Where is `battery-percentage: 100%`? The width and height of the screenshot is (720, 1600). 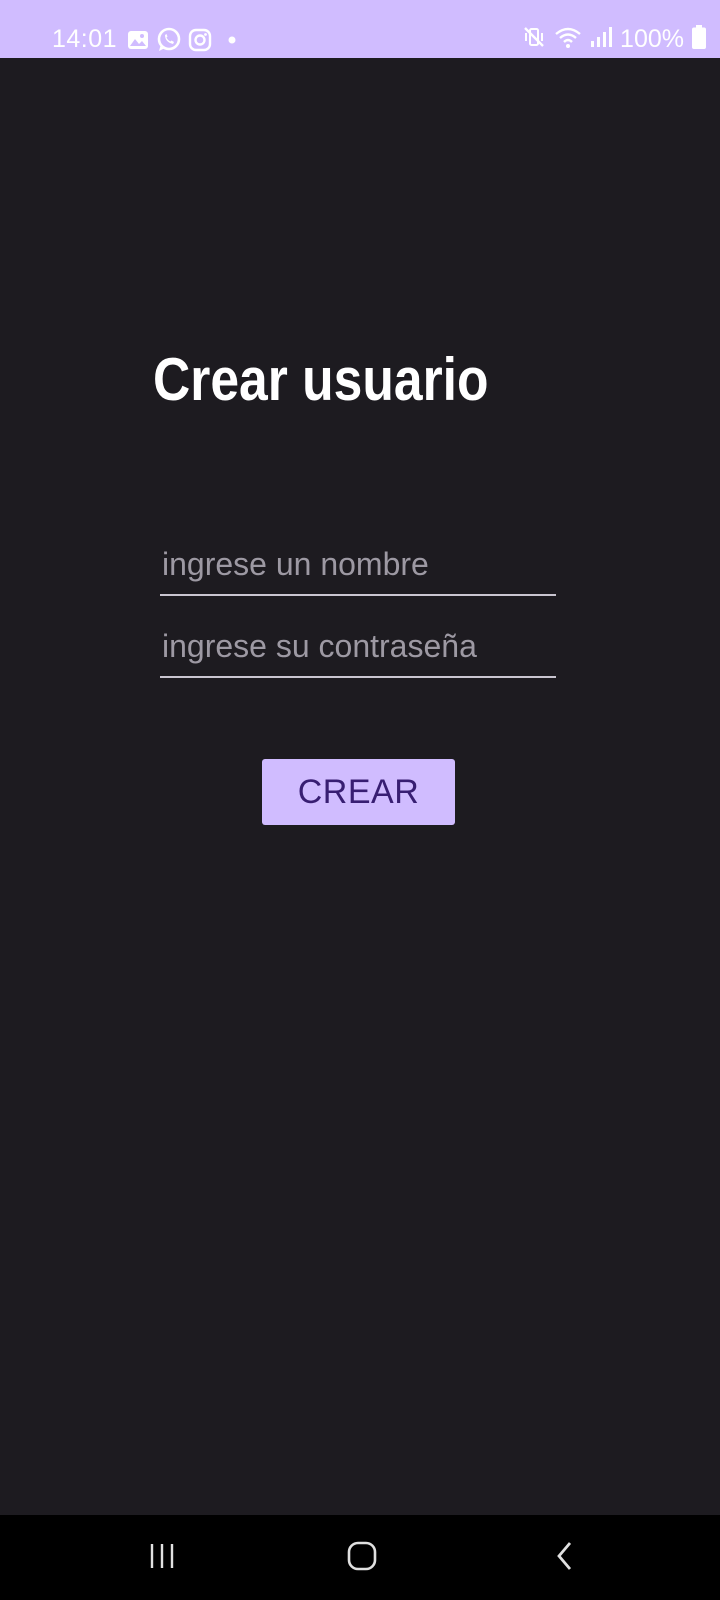
battery-percentage: 100% is located at coordinates (652, 39).